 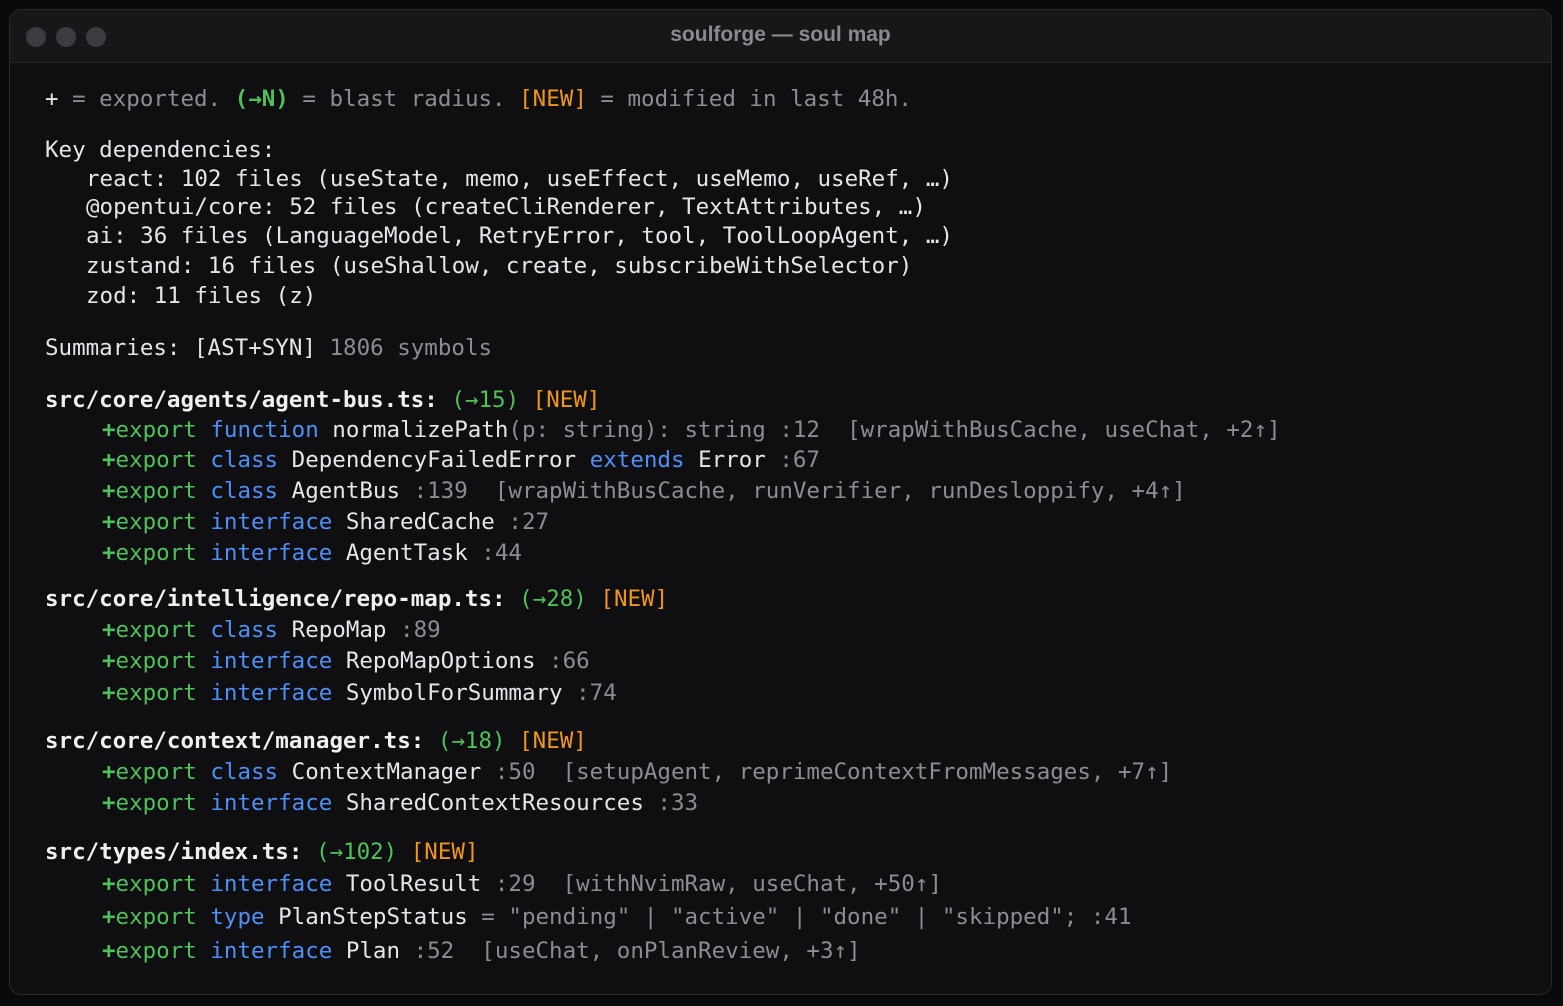 I want to click on symbol-name: RepoMap, so click(x=339, y=630).